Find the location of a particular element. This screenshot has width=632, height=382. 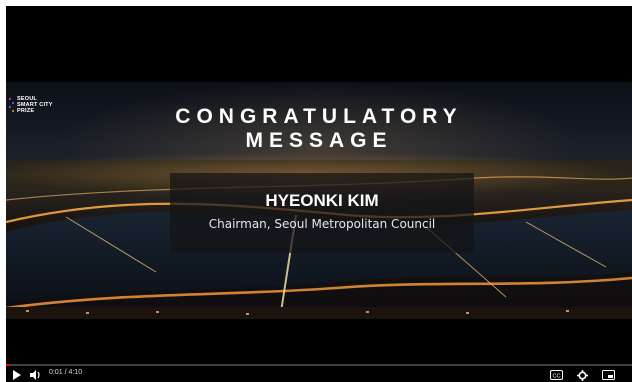

miniplayer-icon is located at coordinates (608, 375).